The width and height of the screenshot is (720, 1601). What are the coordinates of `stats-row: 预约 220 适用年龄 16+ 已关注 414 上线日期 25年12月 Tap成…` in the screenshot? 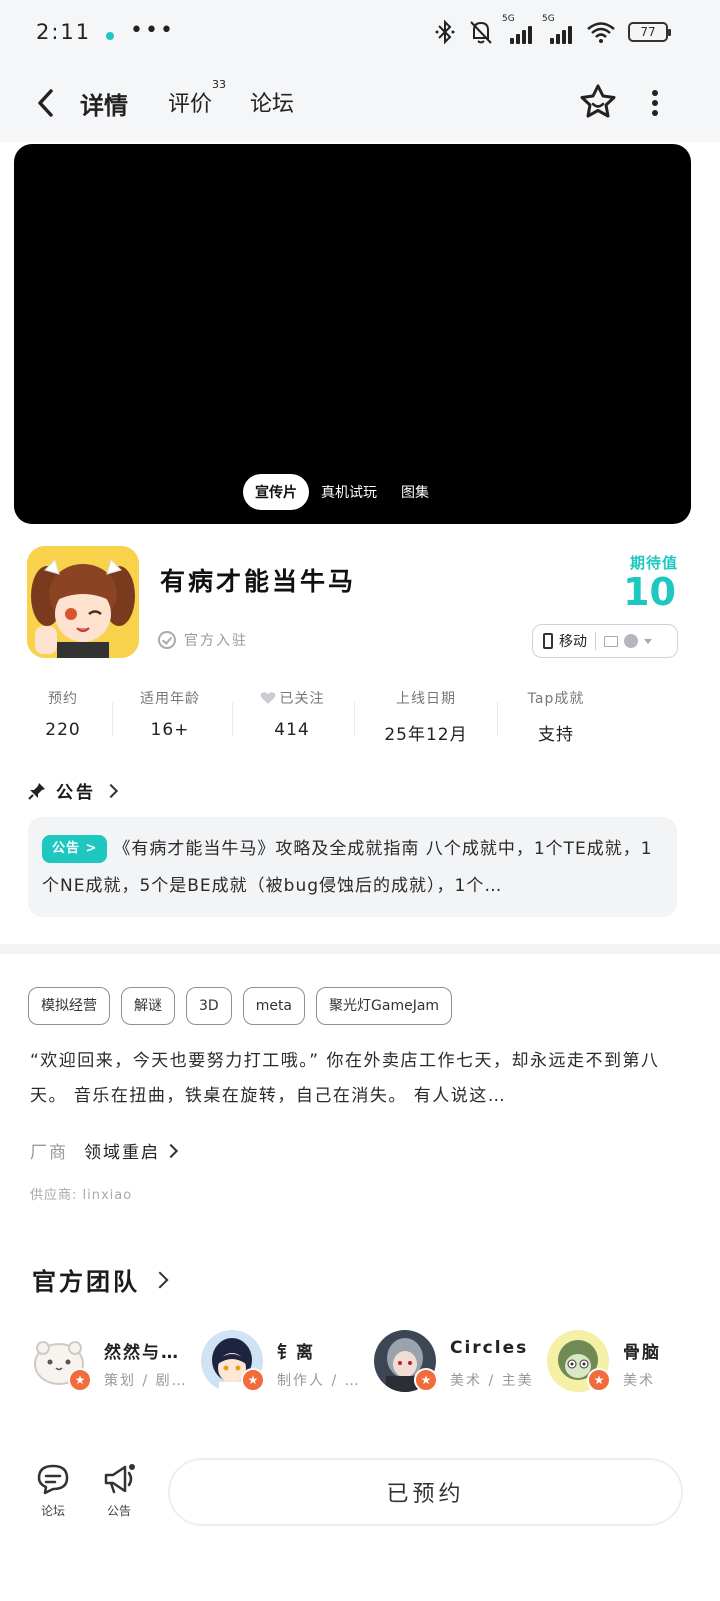 It's located at (360, 720).